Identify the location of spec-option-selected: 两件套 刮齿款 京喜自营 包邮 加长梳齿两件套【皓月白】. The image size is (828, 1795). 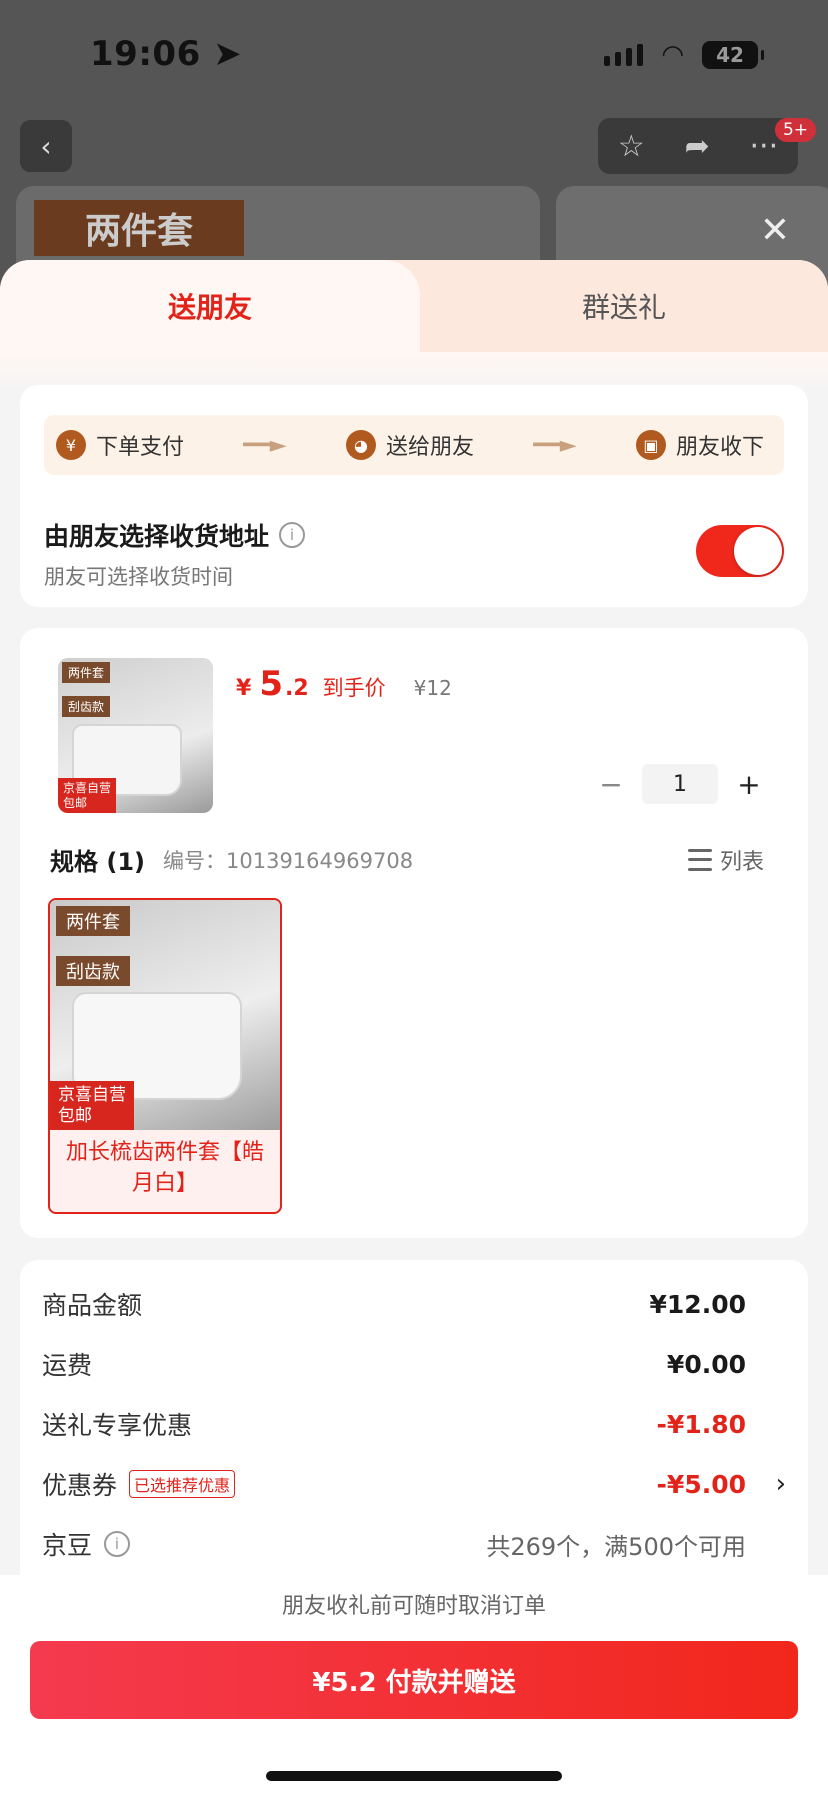
(165, 1056).